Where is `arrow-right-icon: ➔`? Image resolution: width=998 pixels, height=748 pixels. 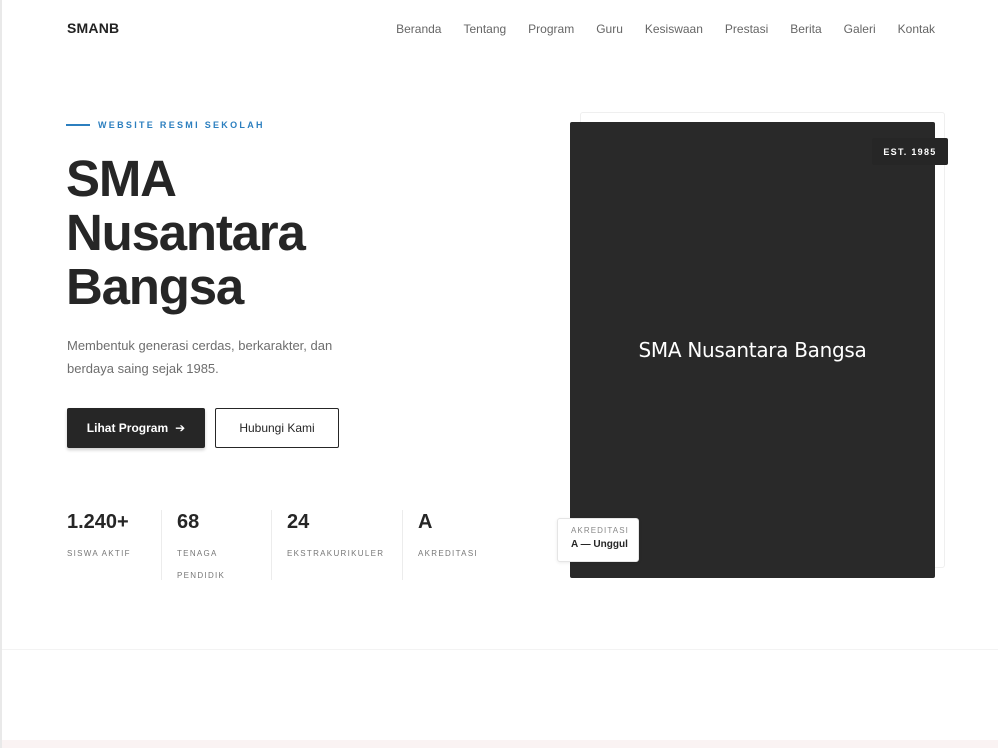 arrow-right-icon: ➔ is located at coordinates (180, 428).